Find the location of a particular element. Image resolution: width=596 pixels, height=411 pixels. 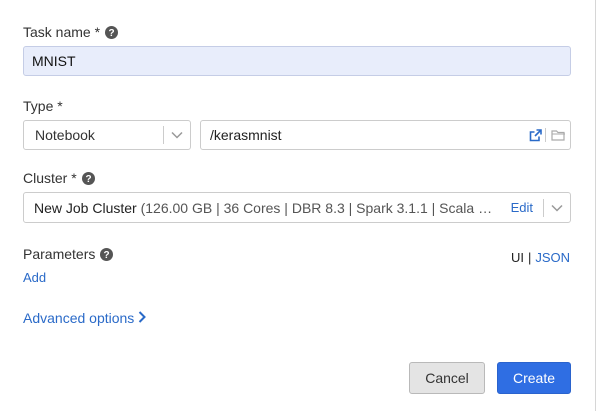

advanced-options-link: Advanced options is located at coordinates (85, 318).